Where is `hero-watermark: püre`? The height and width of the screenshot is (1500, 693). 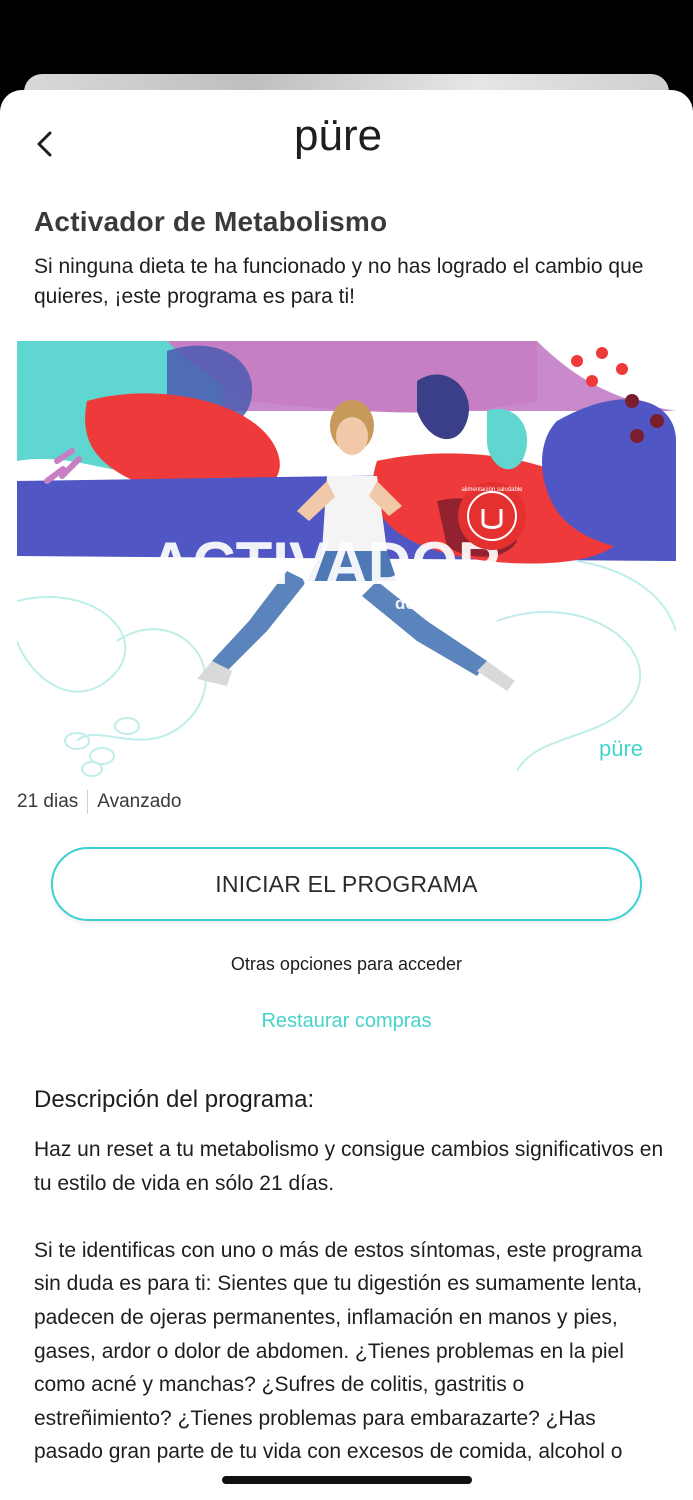
hero-watermark: püre is located at coordinates (621, 748).